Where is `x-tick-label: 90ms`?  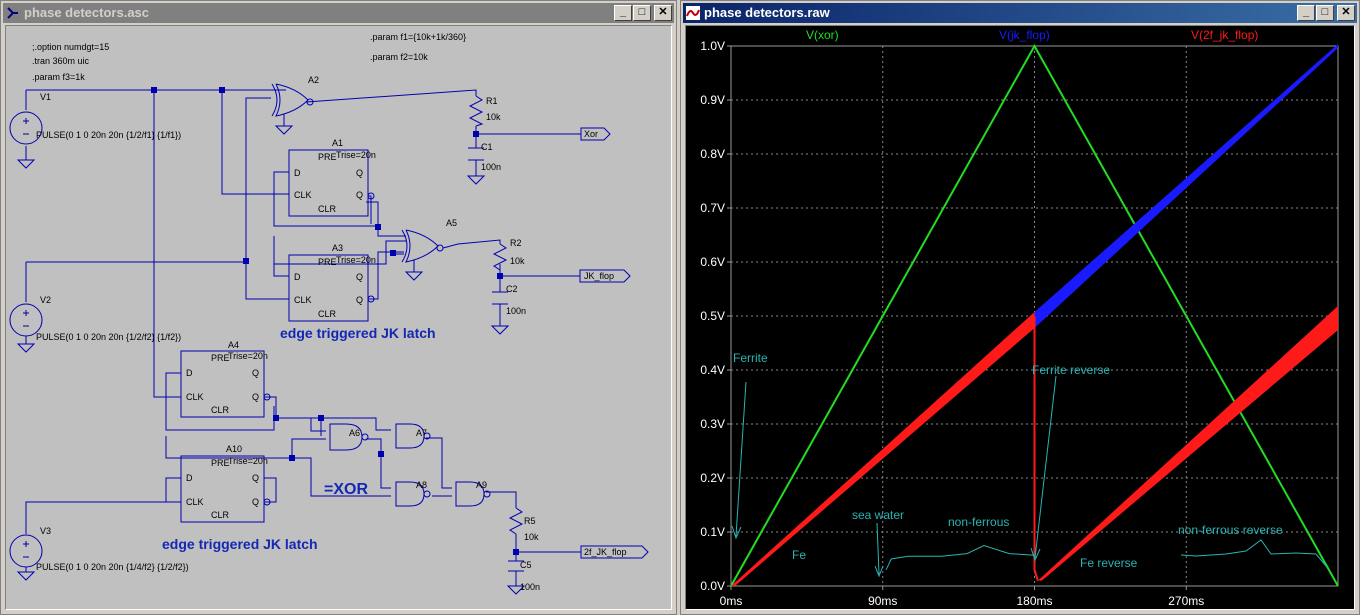 x-tick-label: 90ms is located at coordinates (882, 601).